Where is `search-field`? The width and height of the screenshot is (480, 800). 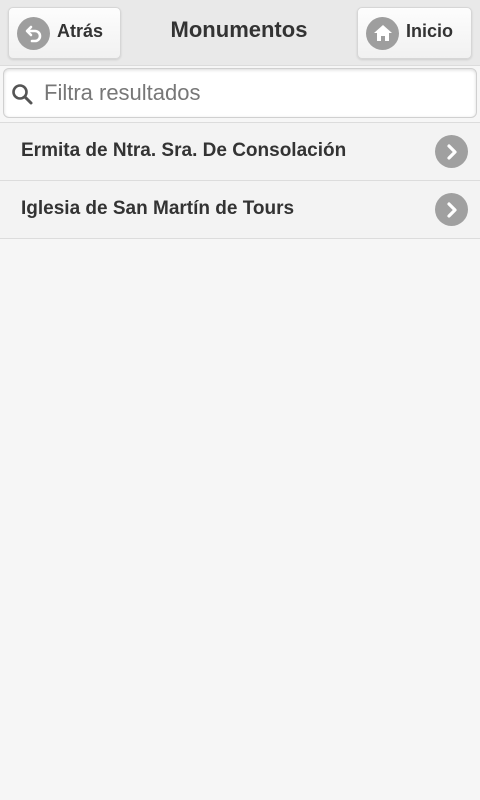 search-field is located at coordinates (240, 93).